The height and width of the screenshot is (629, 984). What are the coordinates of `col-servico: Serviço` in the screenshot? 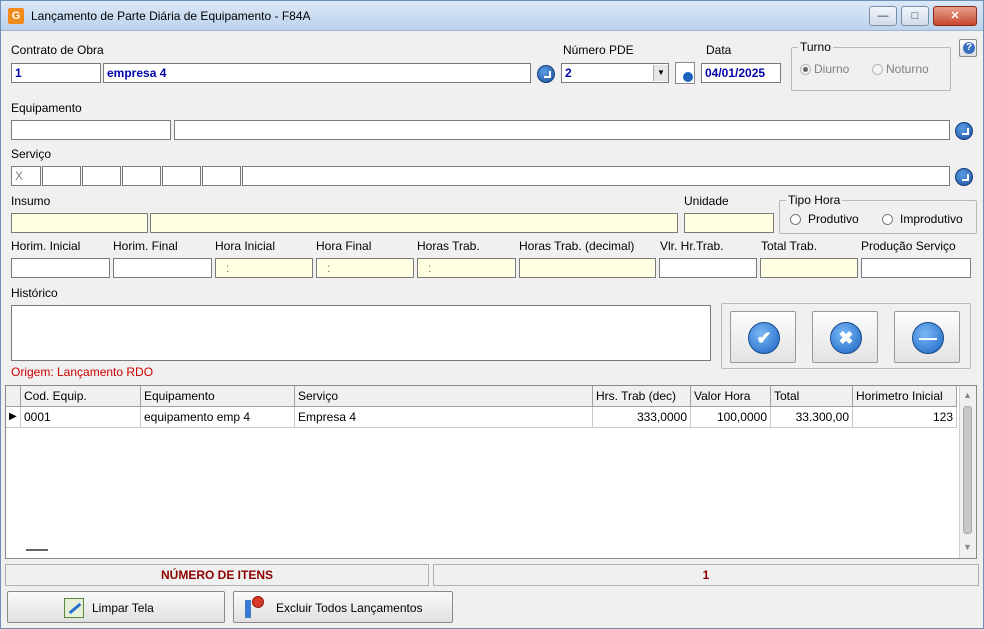 It's located at (444, 396).